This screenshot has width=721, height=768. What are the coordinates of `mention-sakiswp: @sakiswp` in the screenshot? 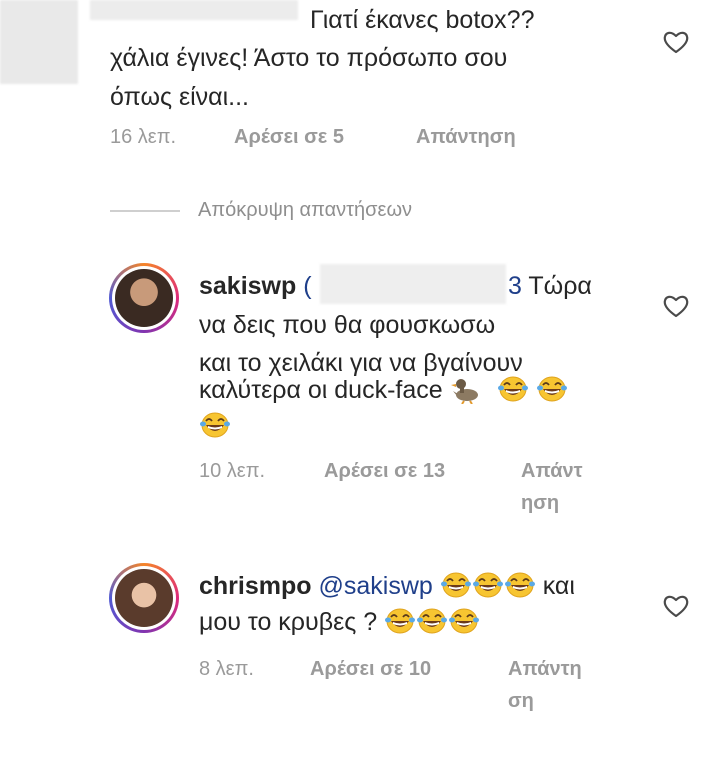 It's located at (375, 586).